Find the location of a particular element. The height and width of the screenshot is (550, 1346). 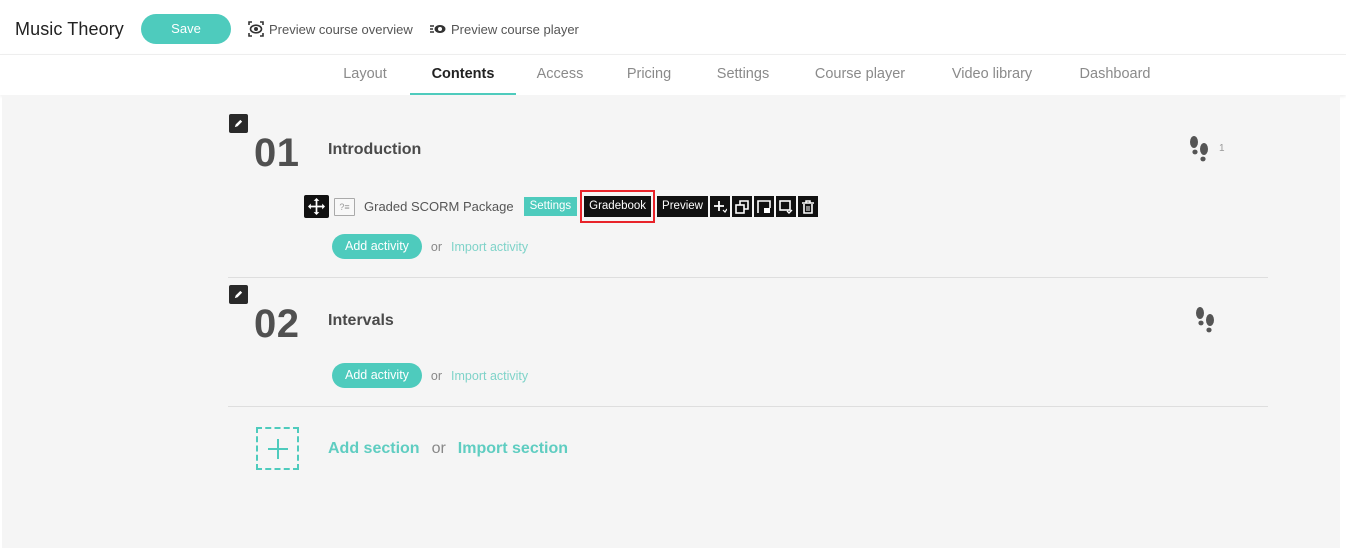

tab-settings: Settings is located at coordinates (743, 75).